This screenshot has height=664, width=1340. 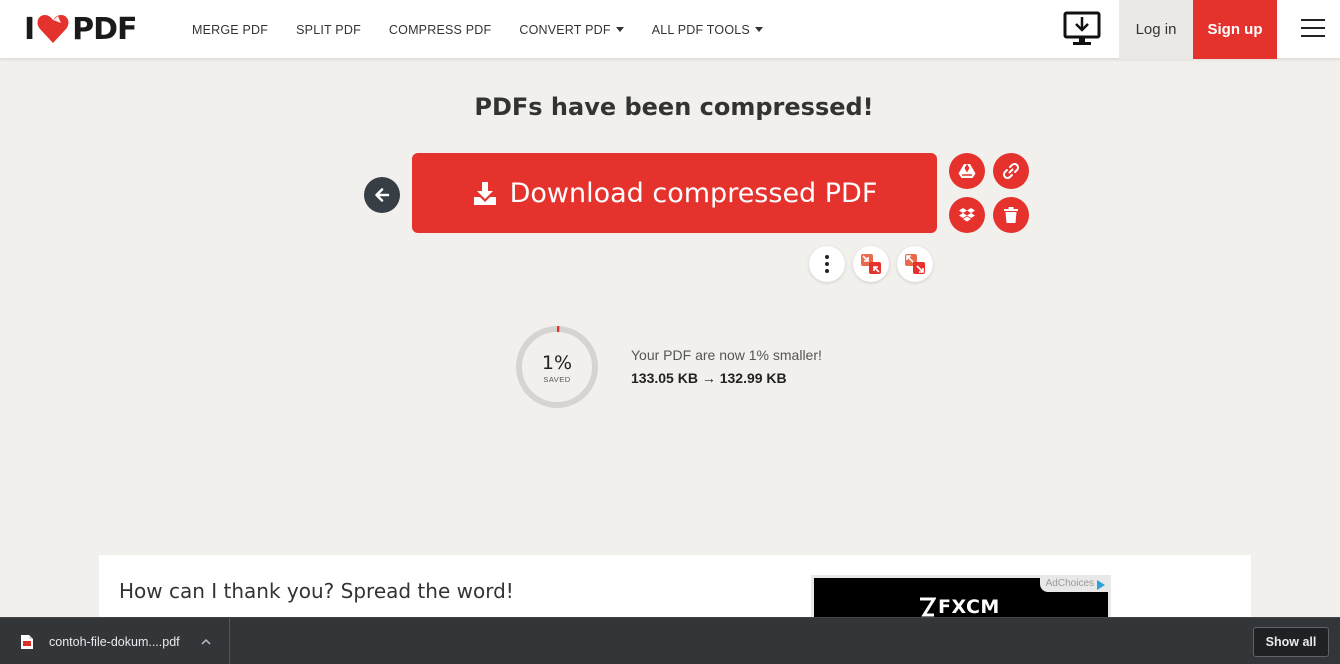 What do you see at coordinates (709, 378) in the screenshot?
I see `file-size-comparison: 133.05 KB → 132.99 KB` at bounding box center [709, 378].